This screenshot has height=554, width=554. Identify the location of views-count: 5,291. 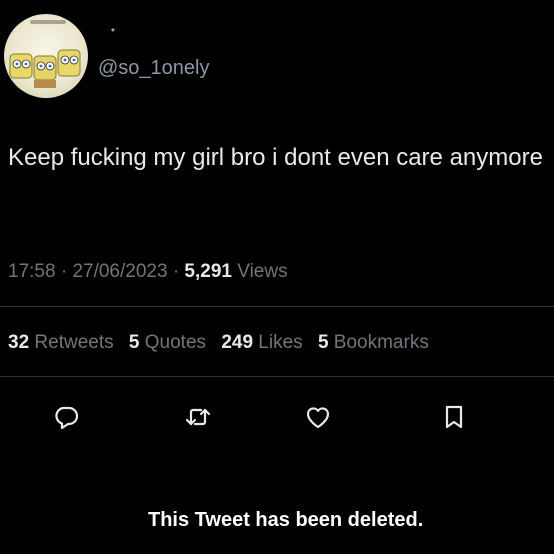
(208, 271).